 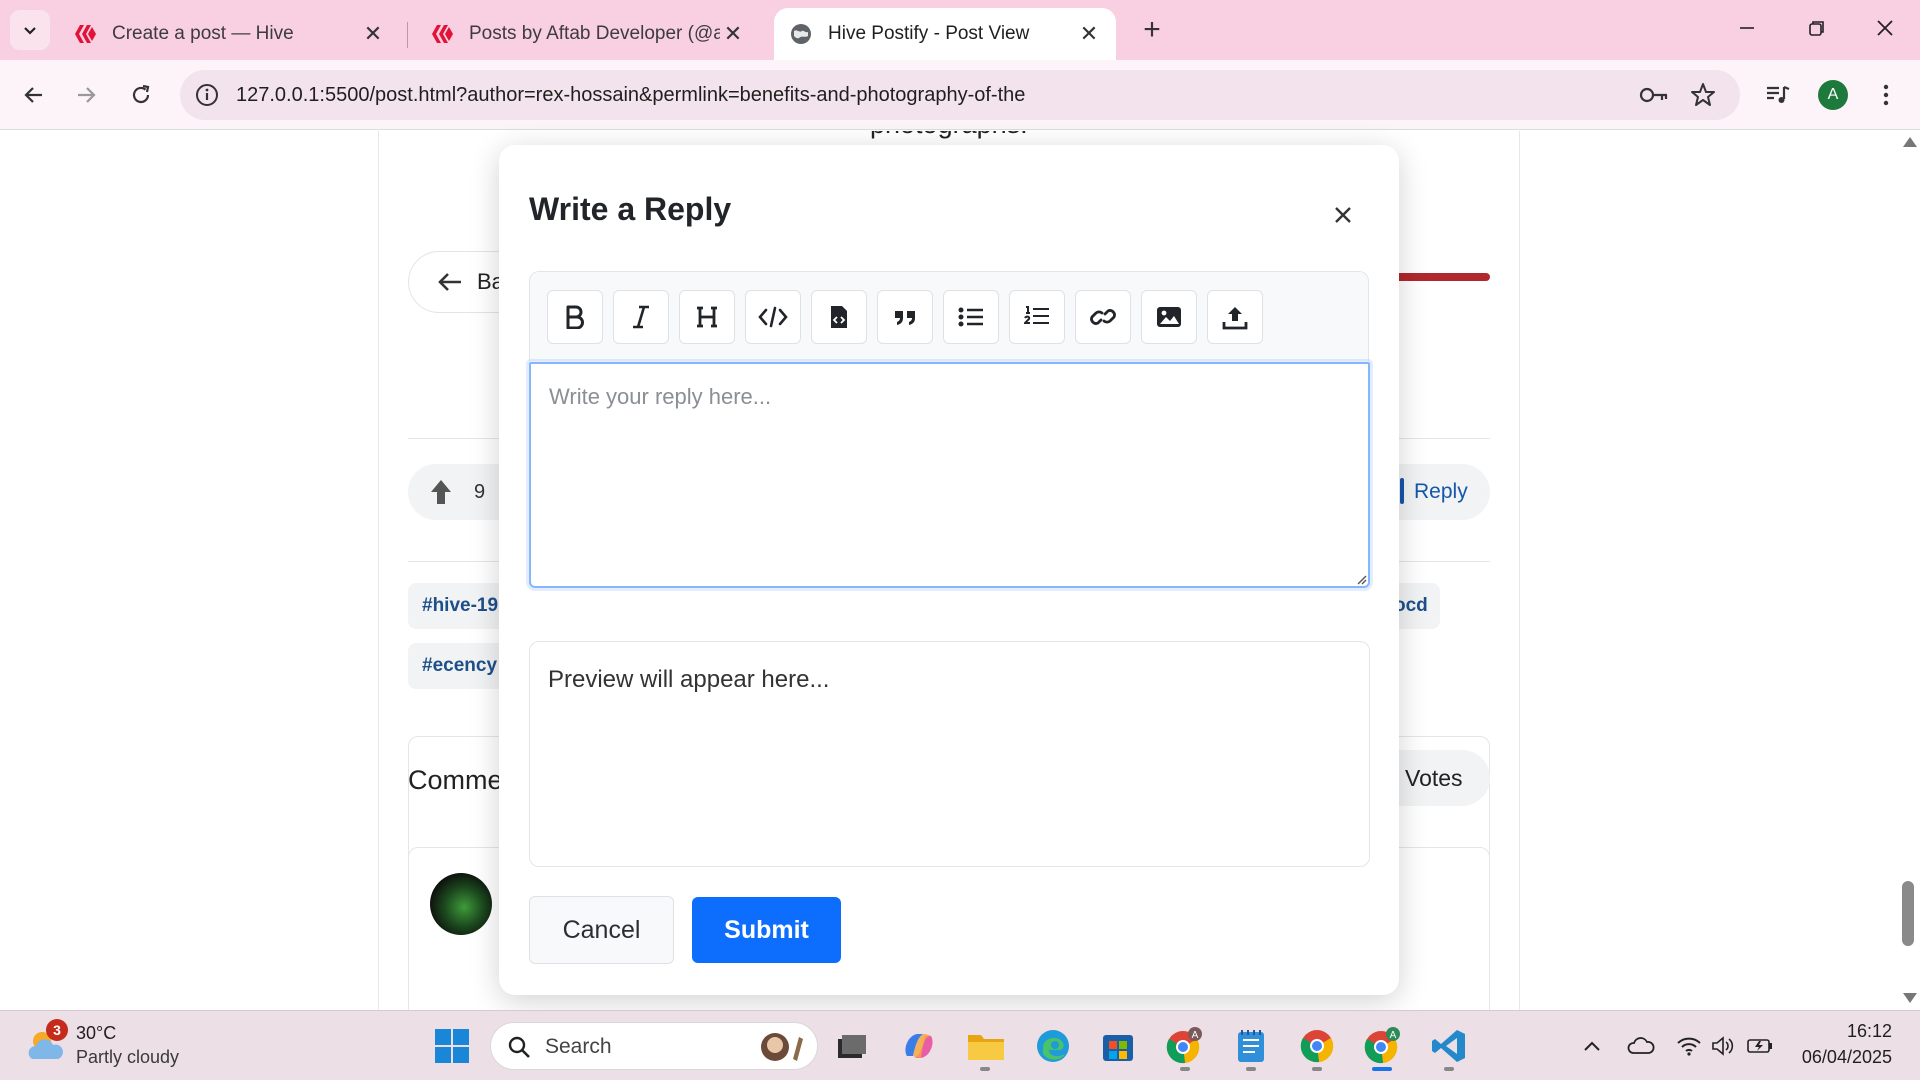 What do you see at coordinates (96, 1033) in the screenshot?
I see `weather-temperature: 30°C` at bounding box center [96, 1033].